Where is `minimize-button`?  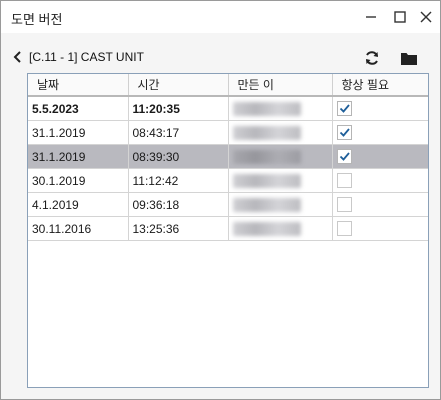 minimize-button is located at coordinates (371, 17).